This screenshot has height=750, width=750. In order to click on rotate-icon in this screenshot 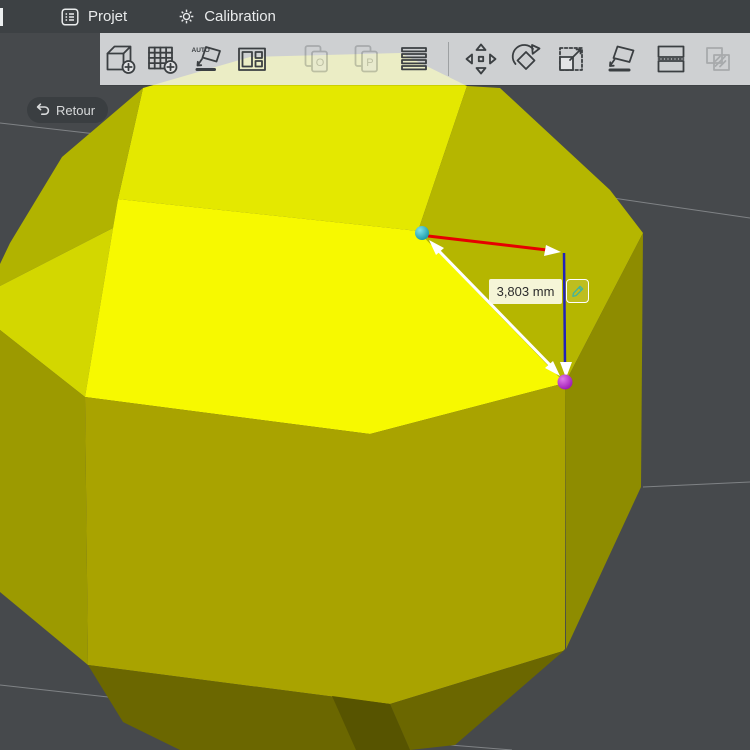, I will do `click(526, 57)`.